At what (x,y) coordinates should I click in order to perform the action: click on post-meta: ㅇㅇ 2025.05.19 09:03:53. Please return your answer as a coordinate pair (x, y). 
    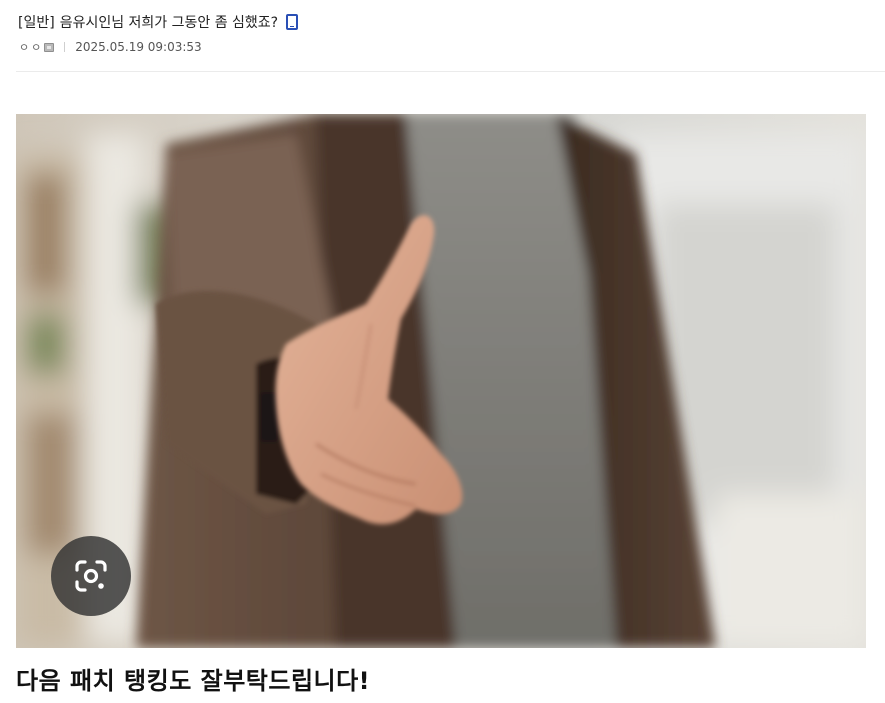
    Looking at the image, I should click on (110, 47).